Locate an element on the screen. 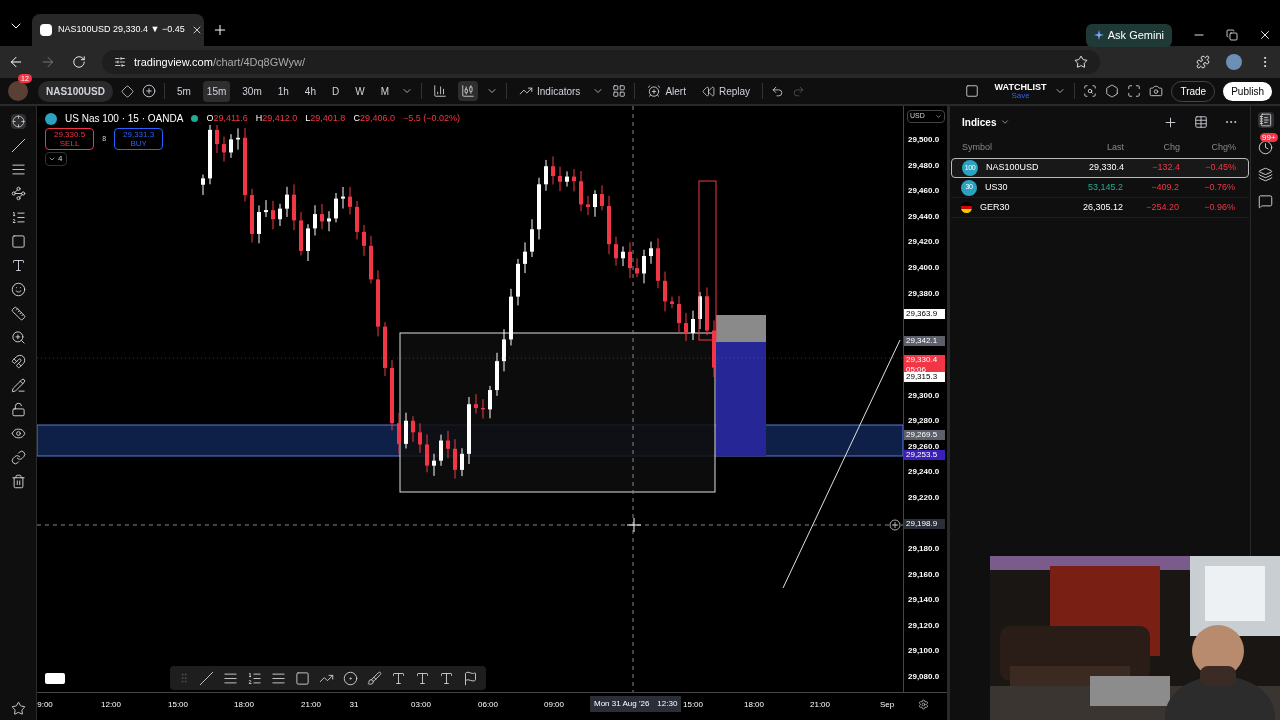 Image resolution: width=1280 pixels, height=720 pixels. time-label: 12:00 is located at coordinates (111, 705).